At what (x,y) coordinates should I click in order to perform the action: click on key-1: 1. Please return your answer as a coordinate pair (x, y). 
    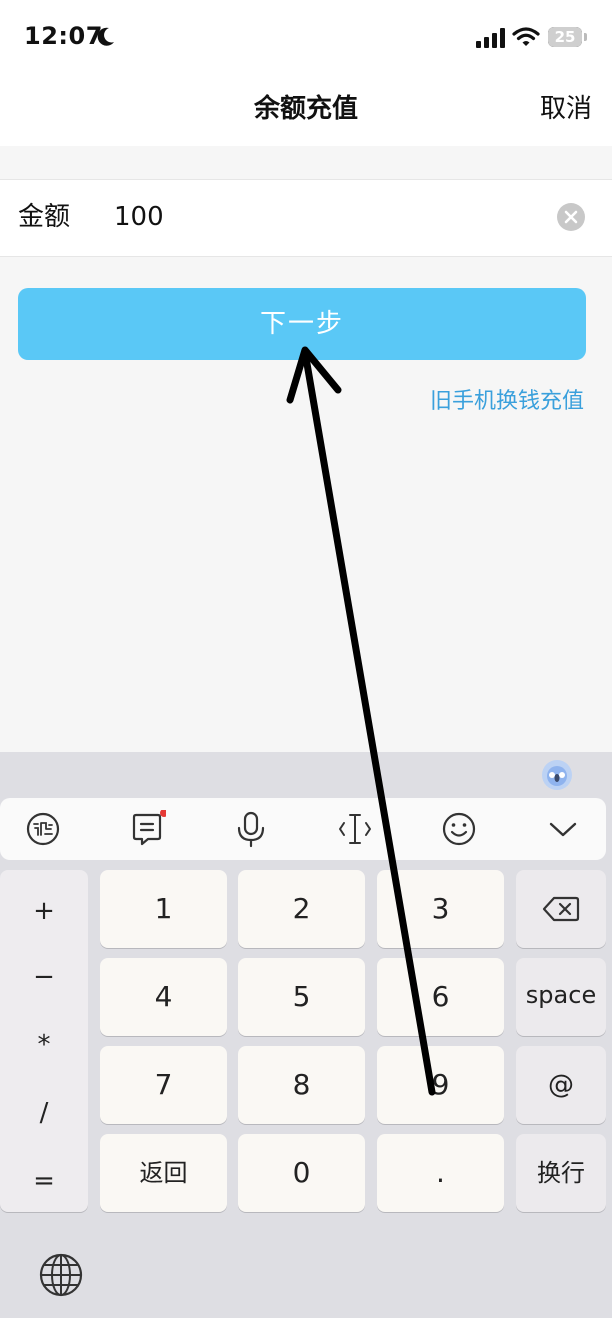
    Looking at the image, I should click on (163, 909).